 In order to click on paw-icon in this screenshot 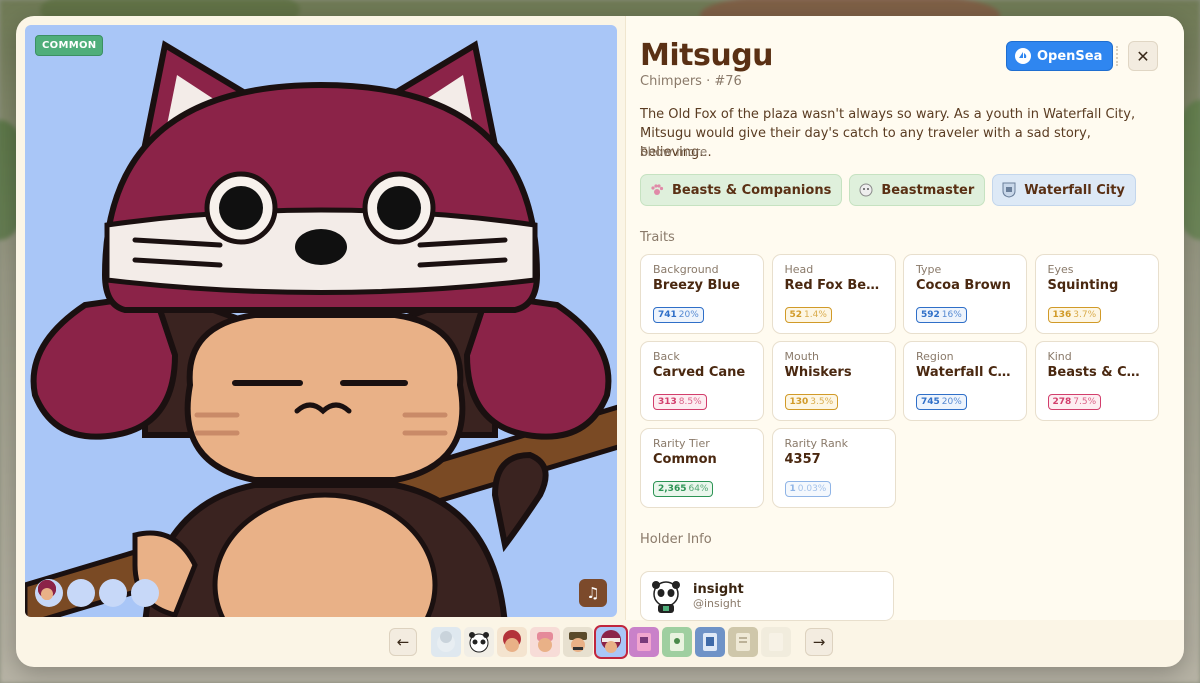, I will do `click(657, 190)`.